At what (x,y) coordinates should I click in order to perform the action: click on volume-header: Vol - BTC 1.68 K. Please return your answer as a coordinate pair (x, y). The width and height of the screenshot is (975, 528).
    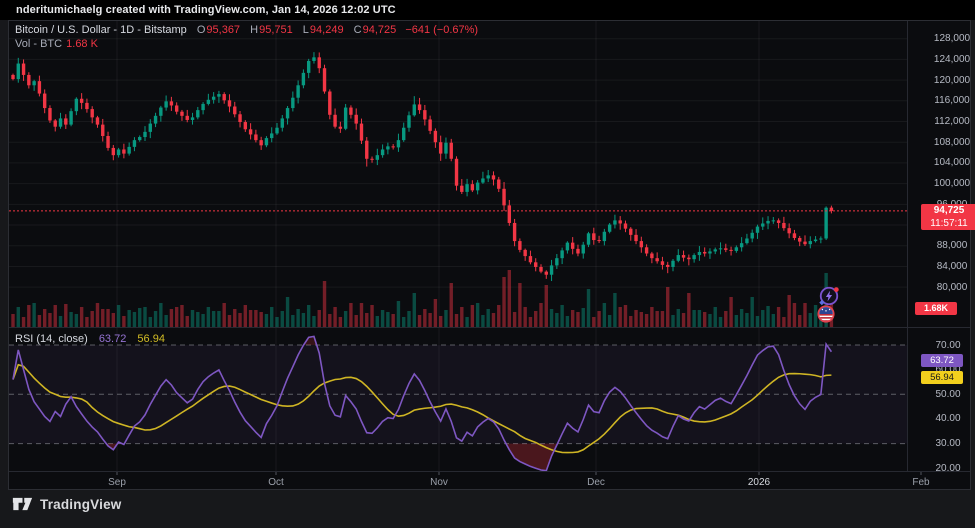
    Looking at the image, I should click on (56, 44).